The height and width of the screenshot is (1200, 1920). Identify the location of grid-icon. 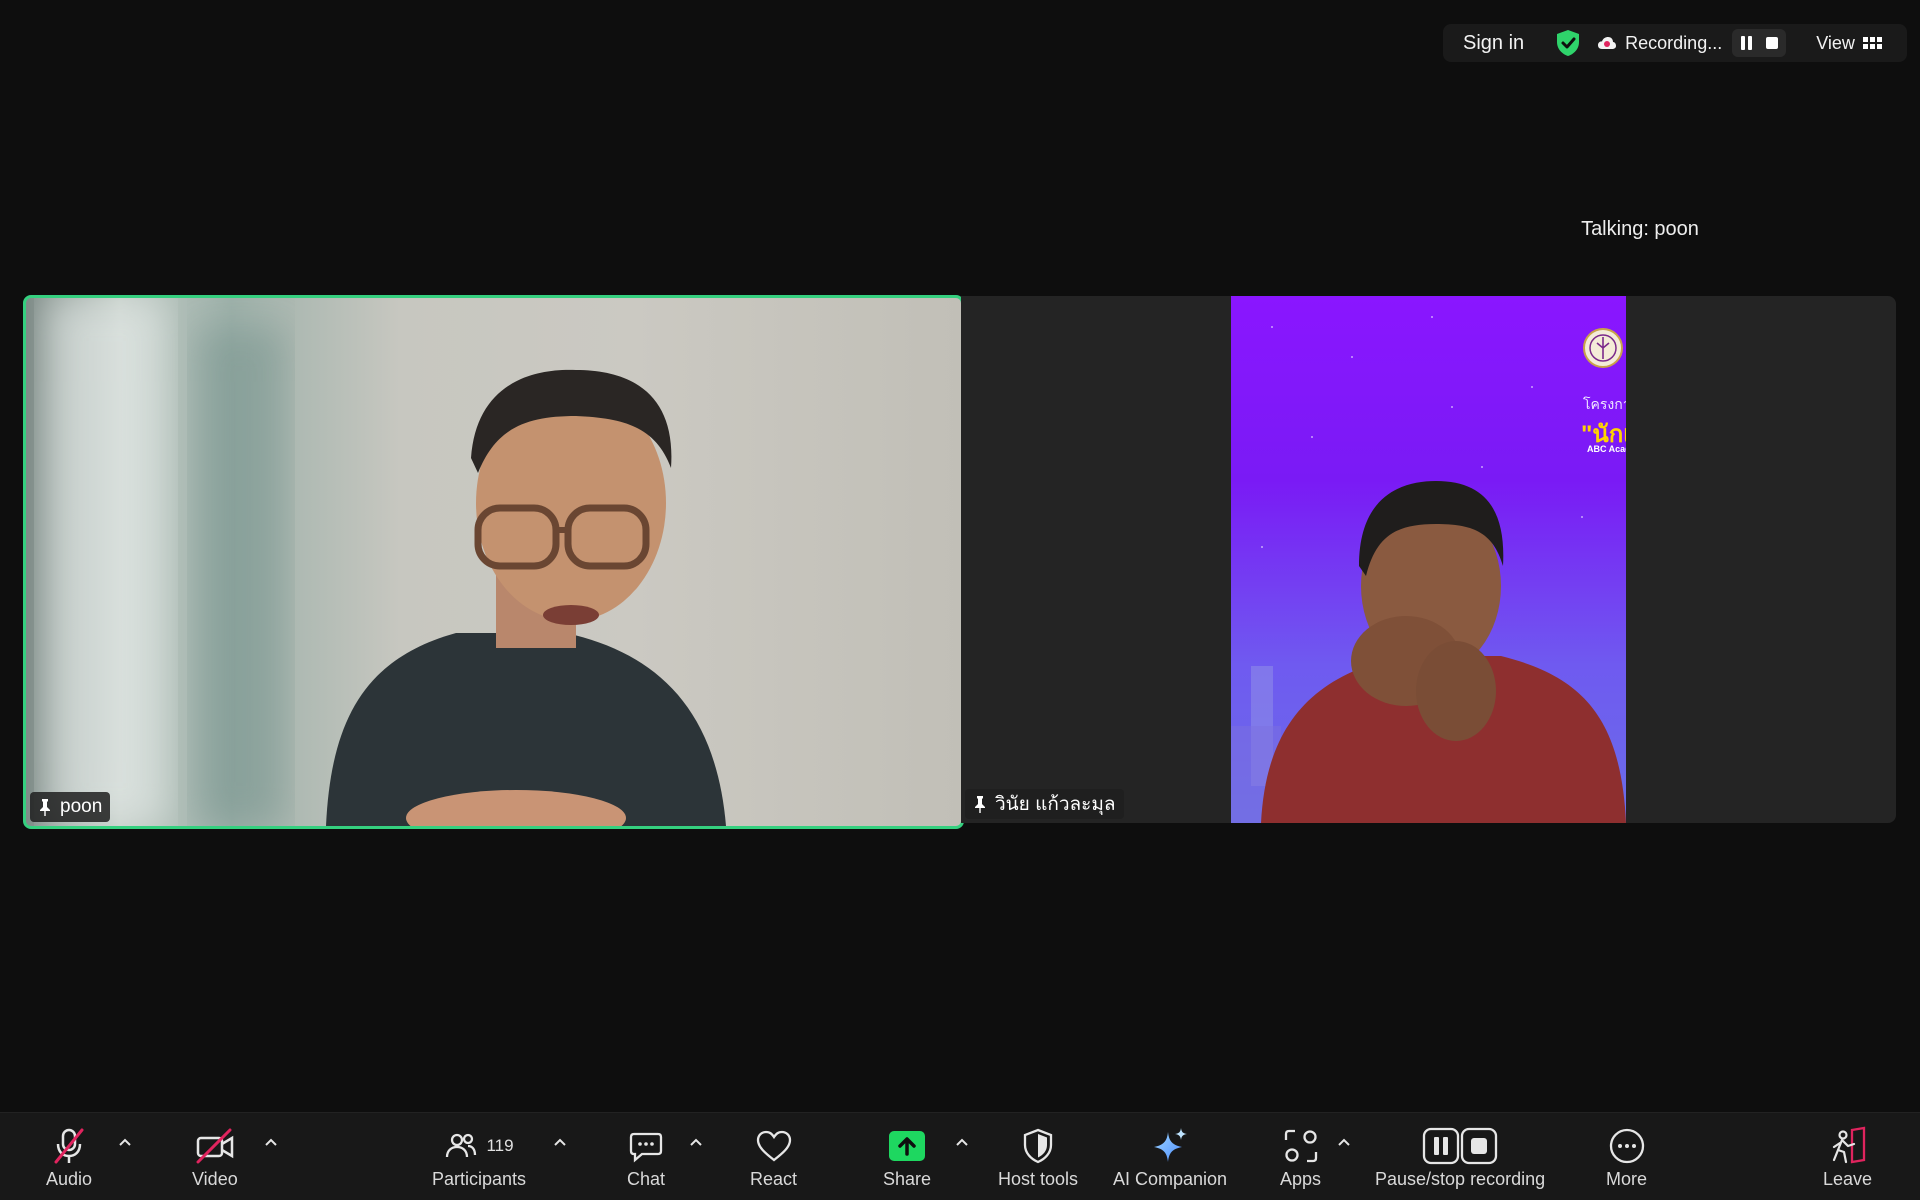
(1872, 43).